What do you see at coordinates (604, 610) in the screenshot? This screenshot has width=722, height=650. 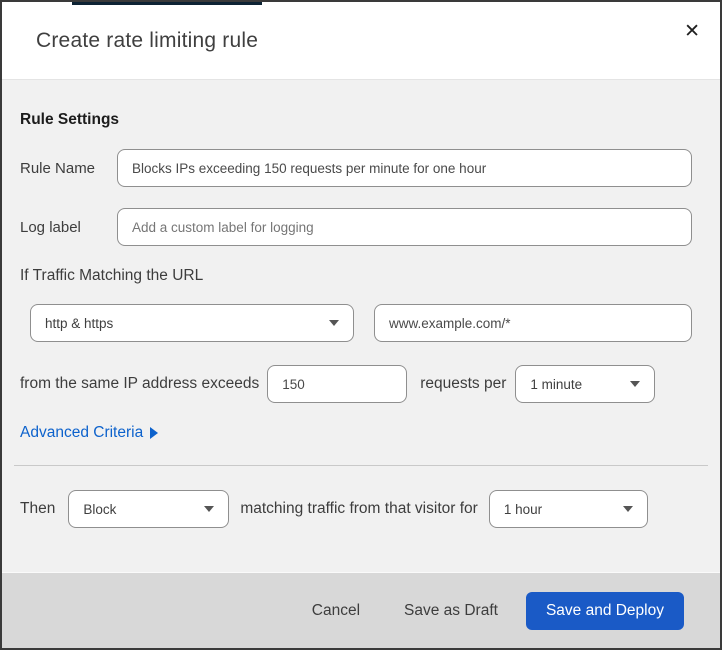 I see `save-and-deploy-button: Save and Deploy` at bounding box center [604, 610].